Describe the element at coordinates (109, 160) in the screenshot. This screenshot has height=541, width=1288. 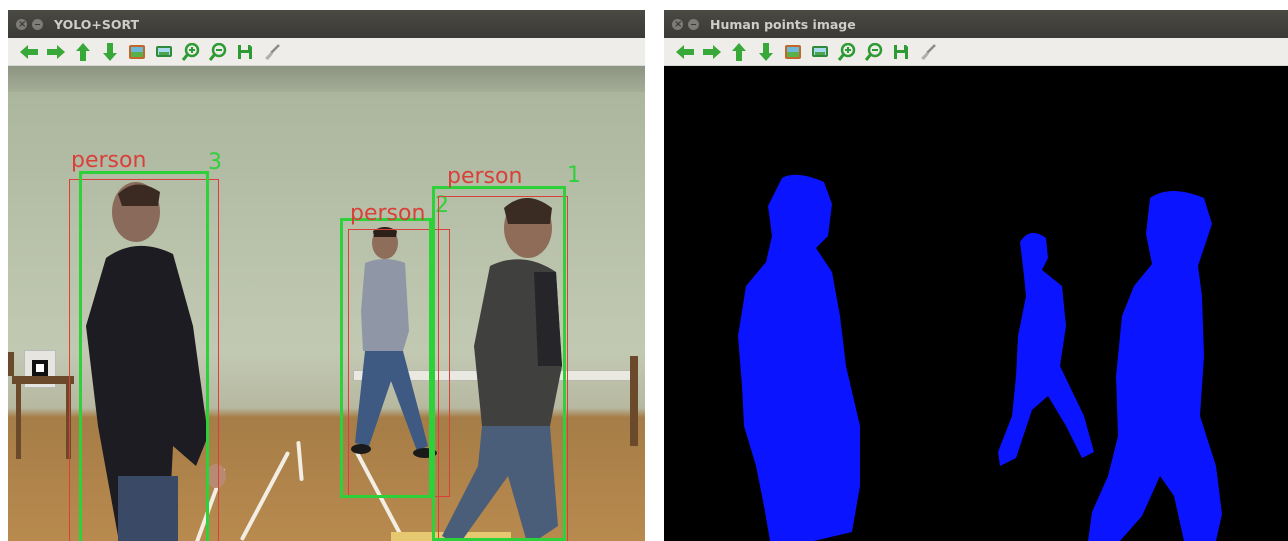
I see `detection-label-3: person` at that location.